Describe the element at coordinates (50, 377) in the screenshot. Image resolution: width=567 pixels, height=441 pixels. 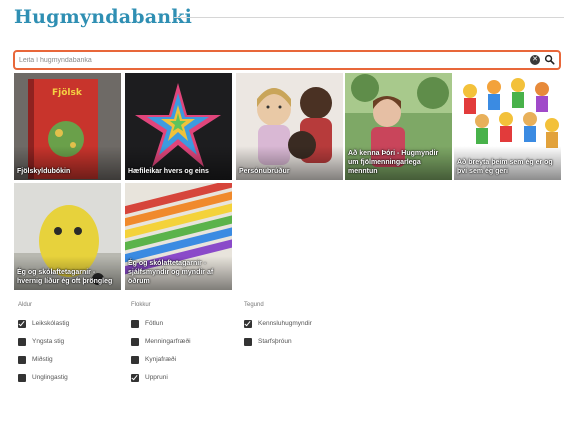
I see `filter-label: Unglingastig` at that location.